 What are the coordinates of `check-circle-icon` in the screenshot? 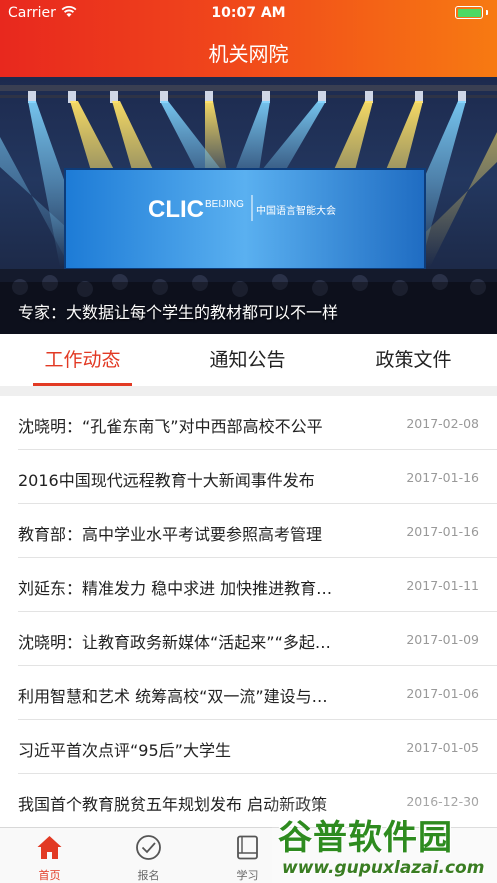 It's located at (148, 847).